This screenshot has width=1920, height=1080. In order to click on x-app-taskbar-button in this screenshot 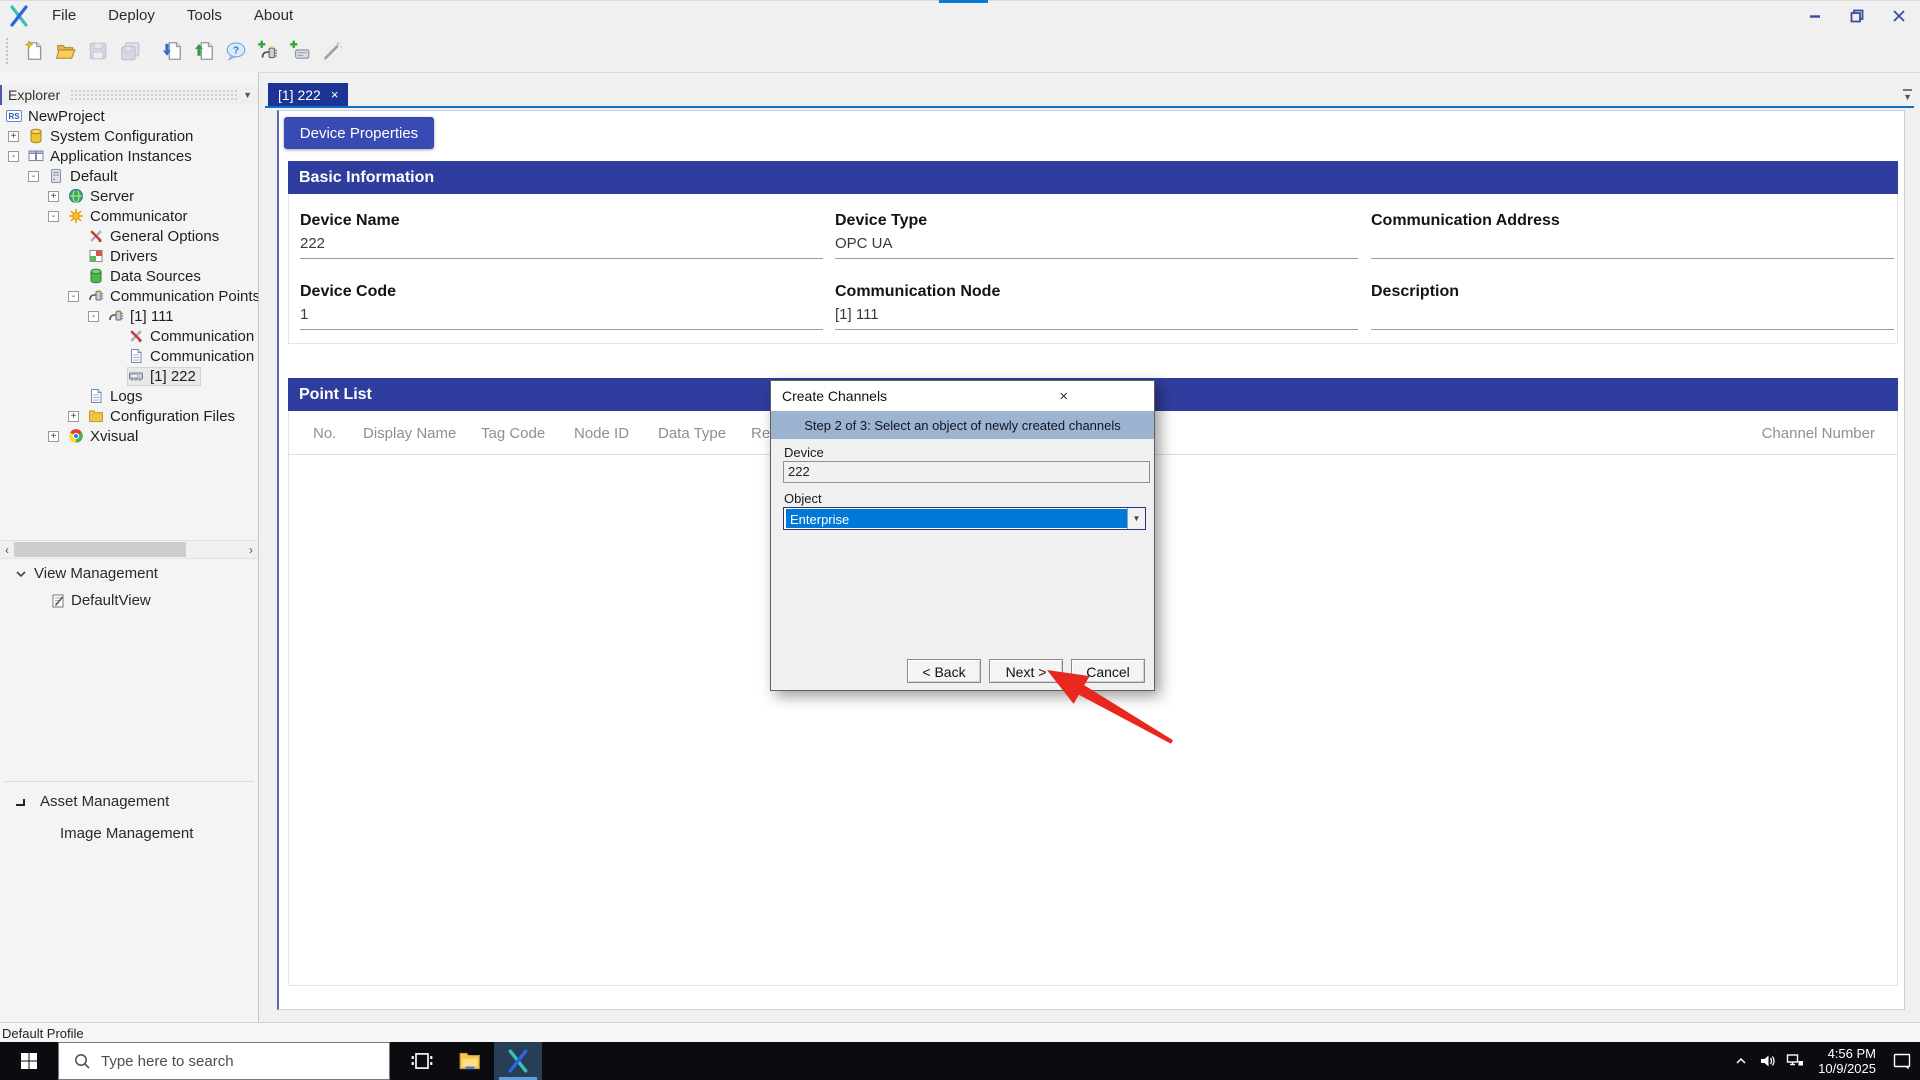, I will do `click(518, 1061)`.